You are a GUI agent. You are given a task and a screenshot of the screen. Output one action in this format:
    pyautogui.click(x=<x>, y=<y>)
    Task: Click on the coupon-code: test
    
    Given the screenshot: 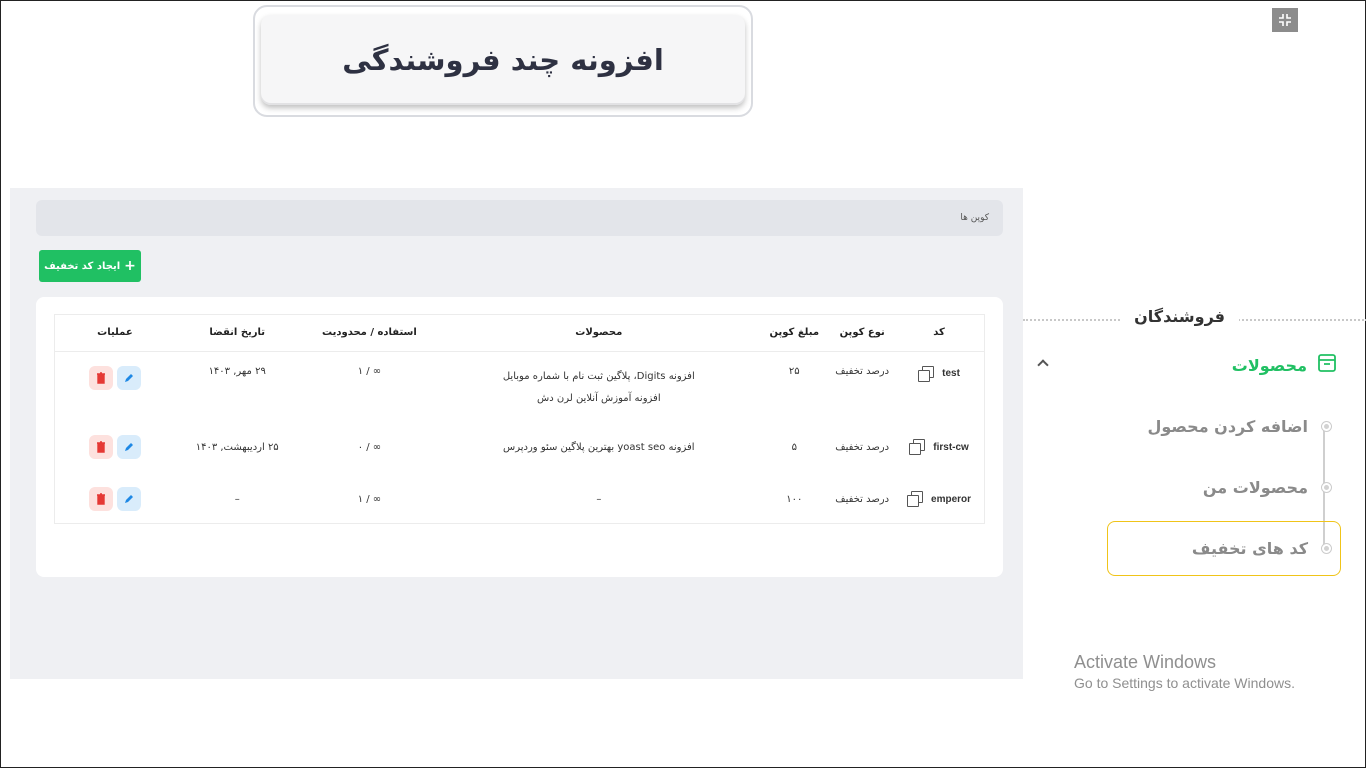 What is the action you would take?
    pyautogui.click(x=951, y=373)
    